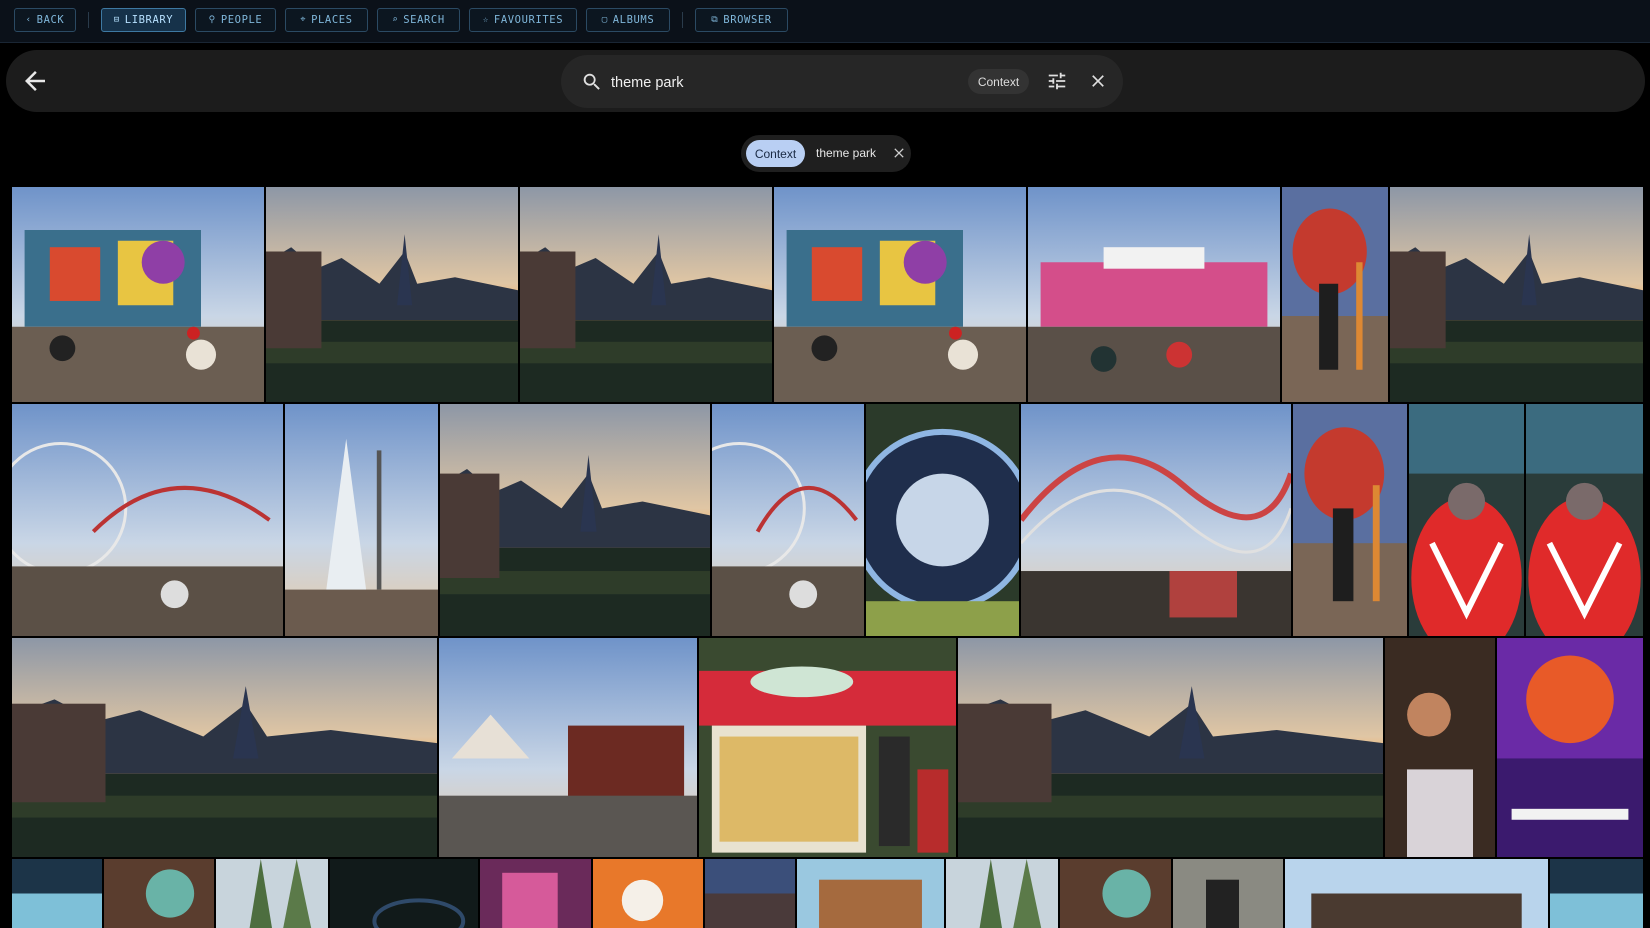  I want to click on nav-places-button: ⌖ PLACES, so click(326, 20).